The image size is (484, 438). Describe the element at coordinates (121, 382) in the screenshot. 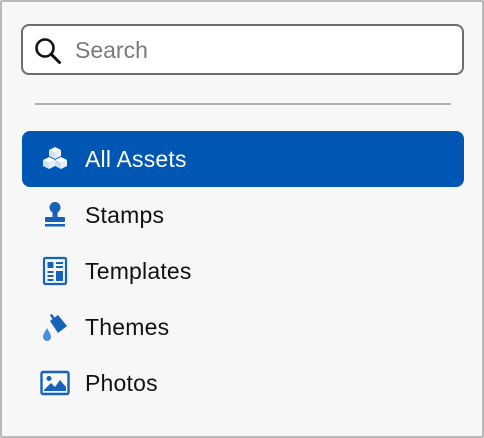

I see `sidebar-item-label: Photos` at that location.